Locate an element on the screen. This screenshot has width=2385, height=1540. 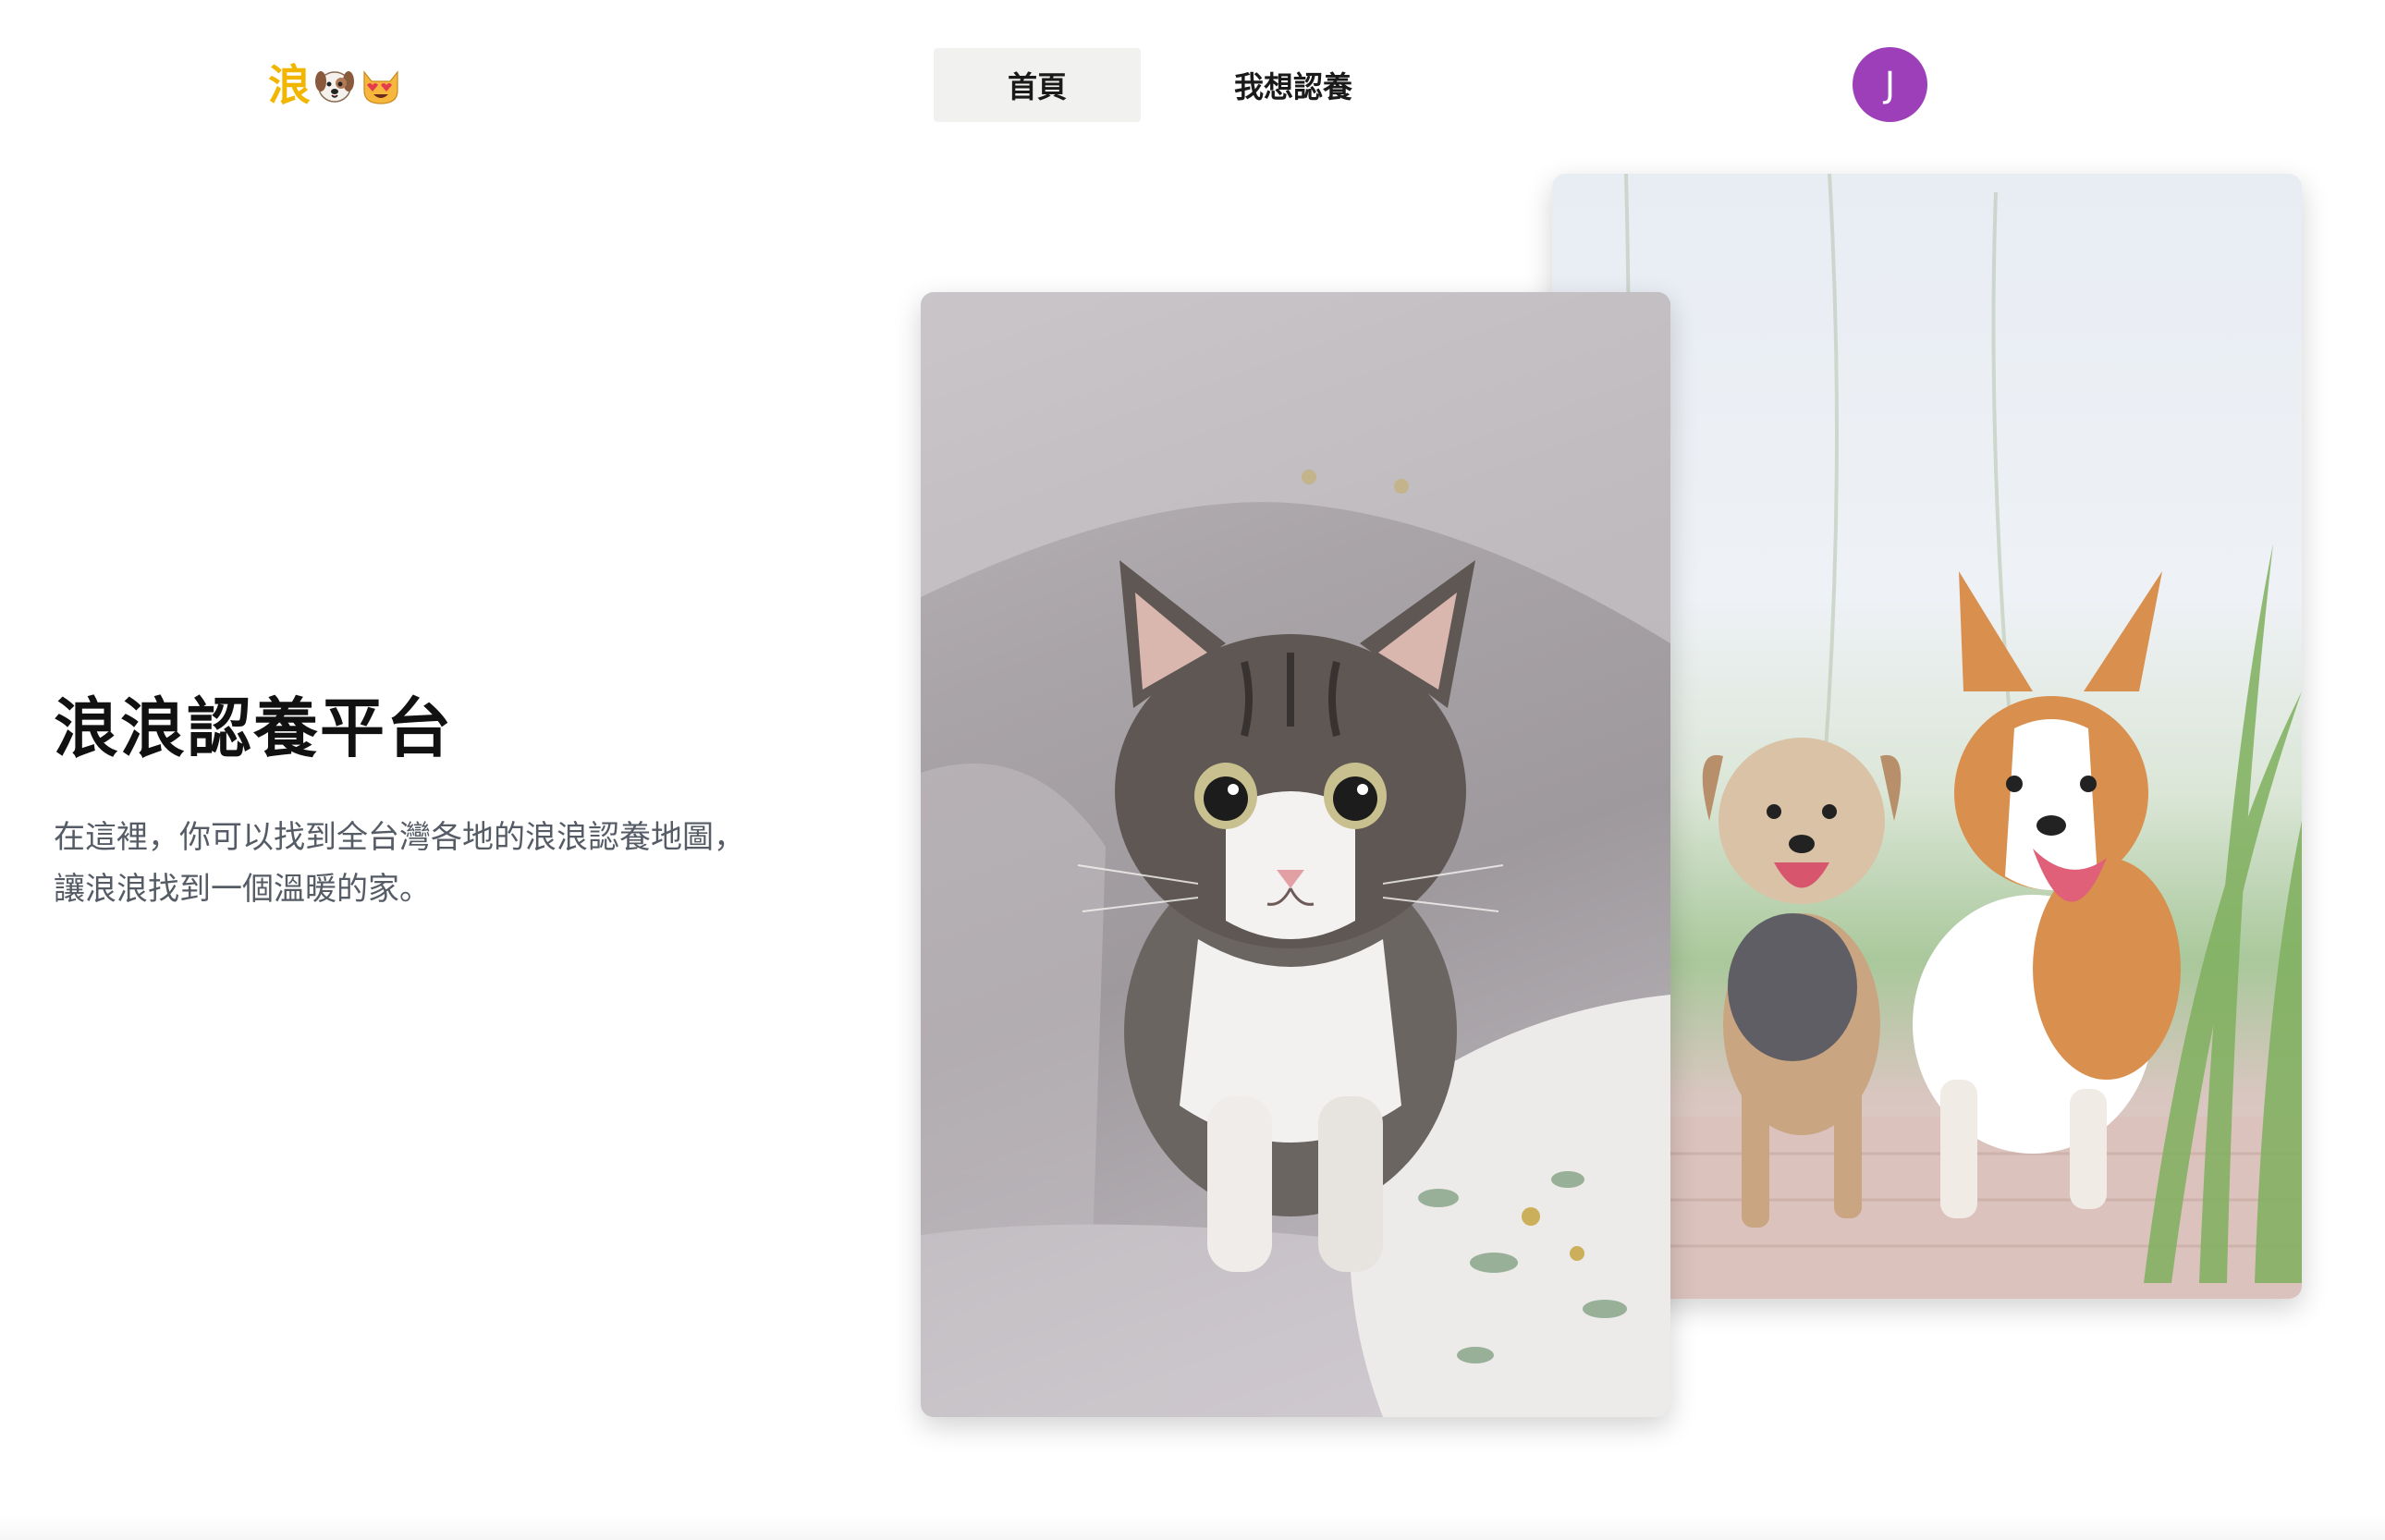
main-nav: 首頁 我想認養 is located at coordinates (1190, 85).